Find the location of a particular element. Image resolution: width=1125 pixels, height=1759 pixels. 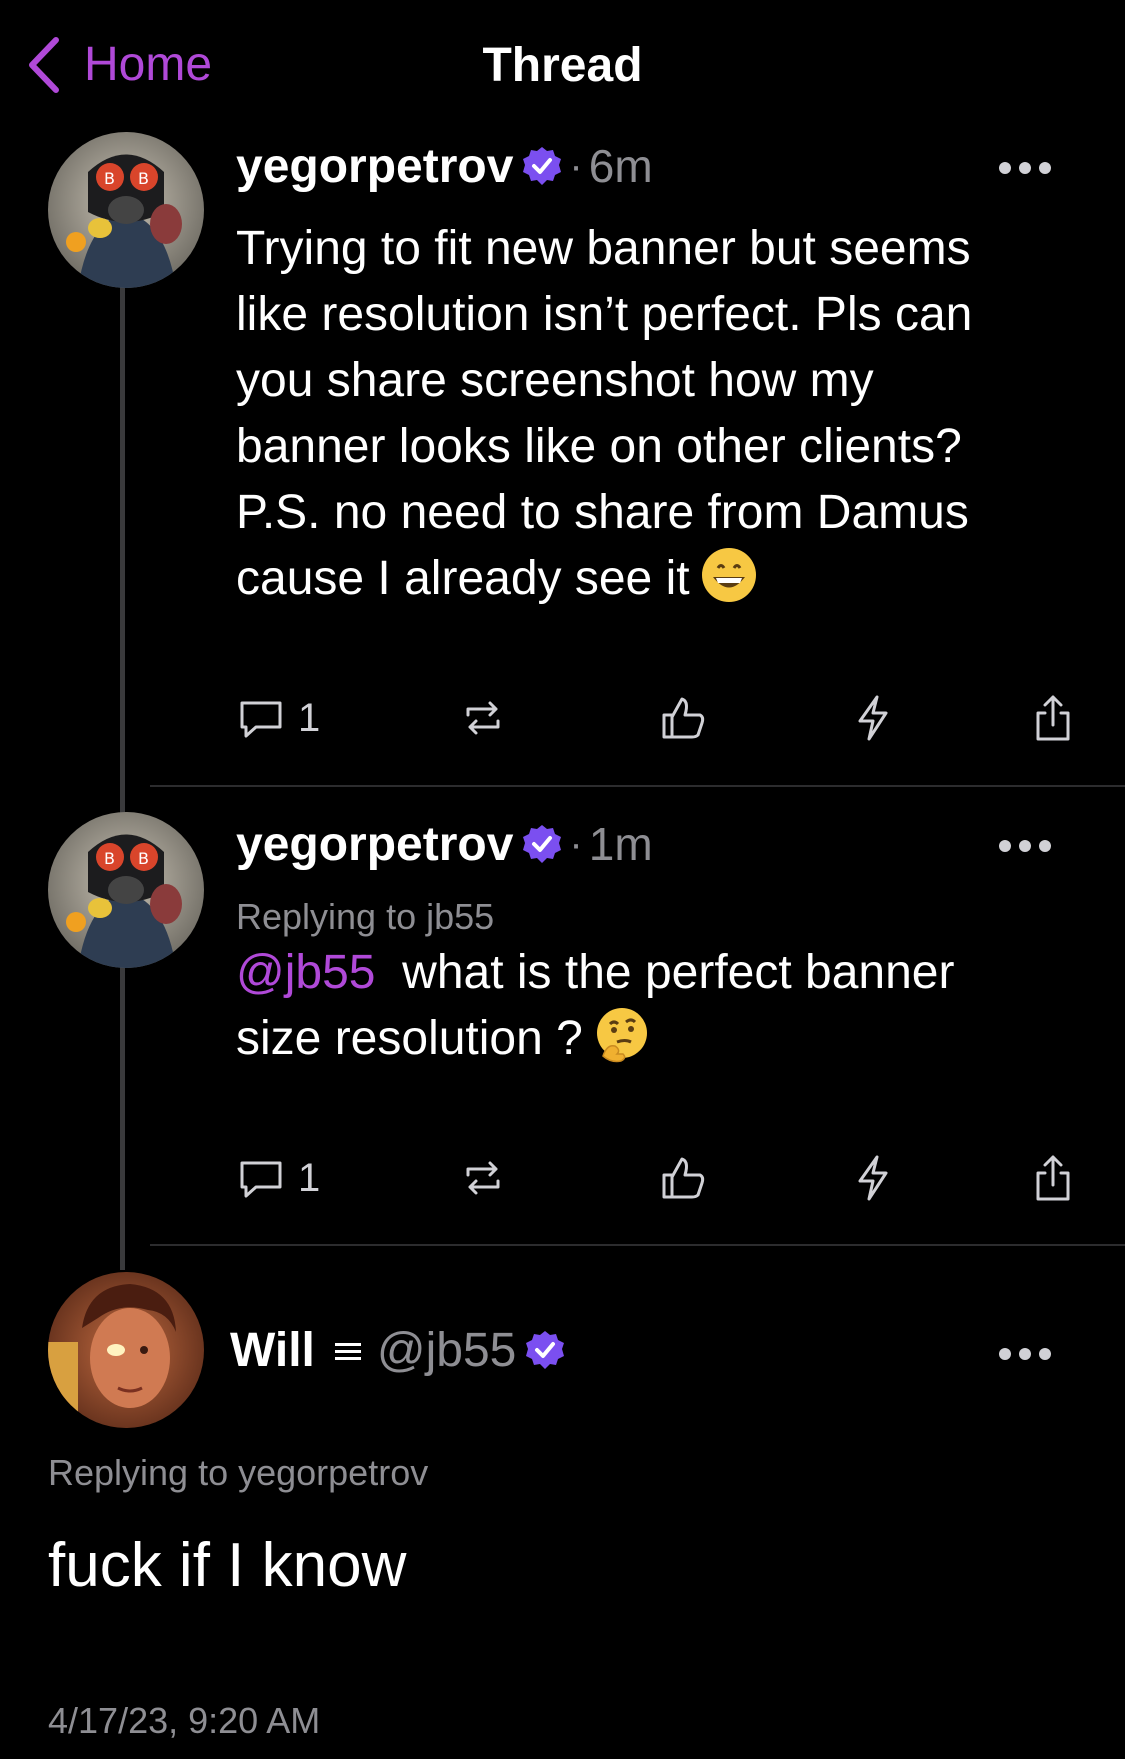

post-time: 6m is located at coordinates (620, 166).